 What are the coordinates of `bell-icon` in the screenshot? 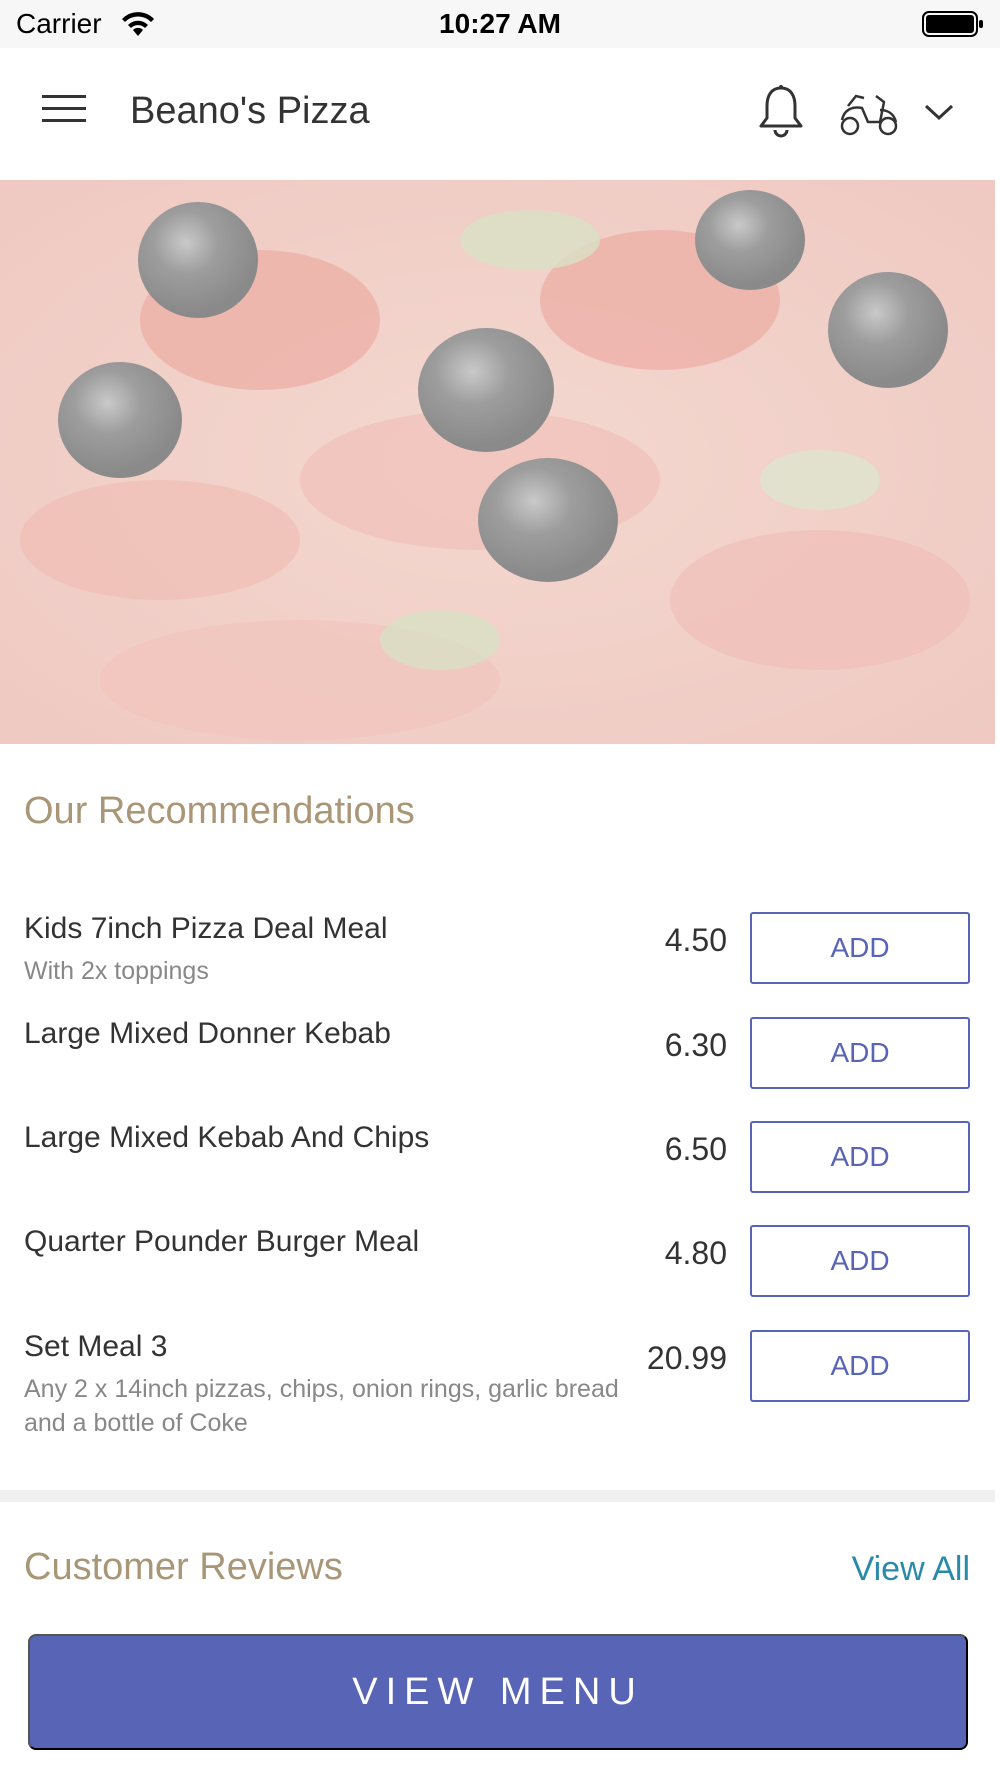 It's located at (781, 112).